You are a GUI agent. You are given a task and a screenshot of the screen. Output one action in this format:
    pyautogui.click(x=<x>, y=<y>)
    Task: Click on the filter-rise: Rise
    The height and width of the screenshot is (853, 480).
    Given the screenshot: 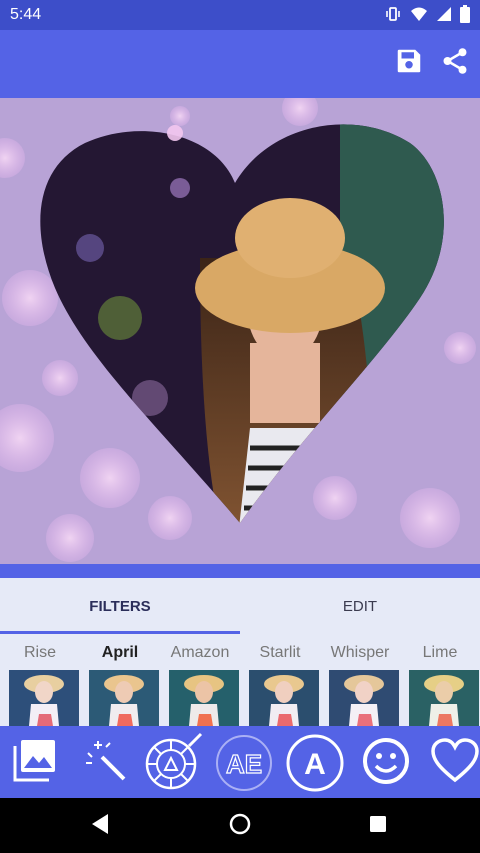 What is the action you would take?
    pyautogui.click(x=40, y=680)
    